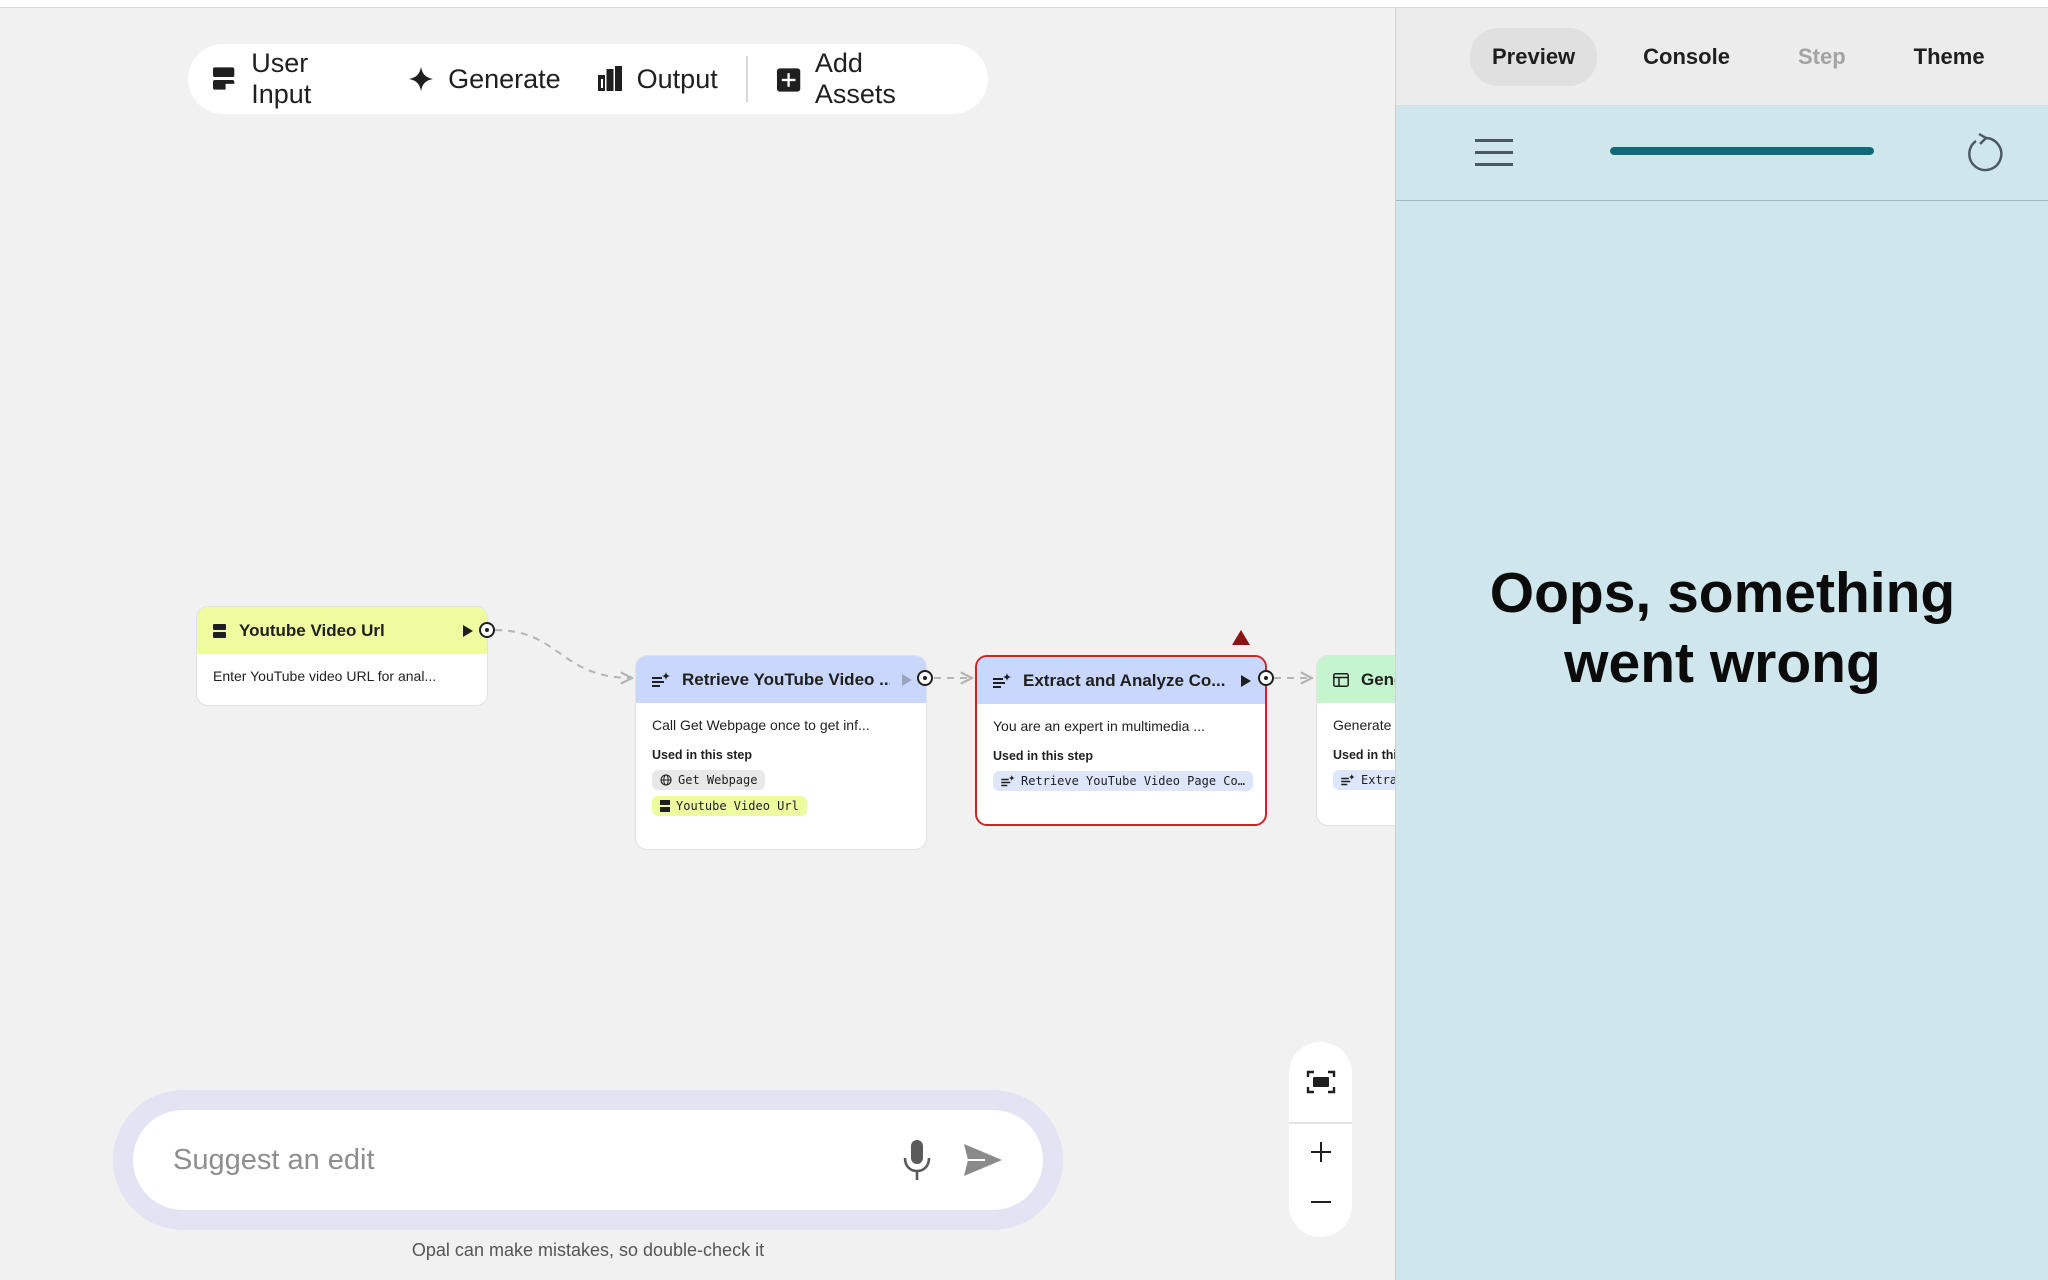 This screenshot has height=1280, width=2048. I want to click on chip-youtube-video-url: Youtube Video Url, so click(729, 806).